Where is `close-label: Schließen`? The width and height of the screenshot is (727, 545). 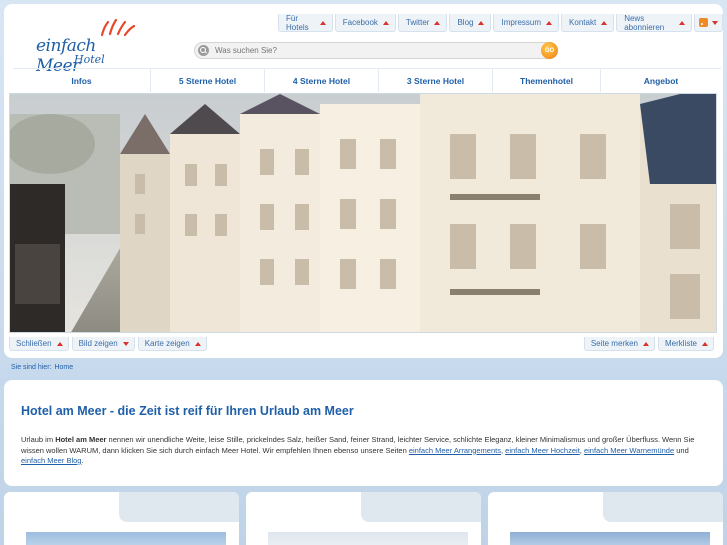
close-label: Schließen is located at coordinates (34, 343).